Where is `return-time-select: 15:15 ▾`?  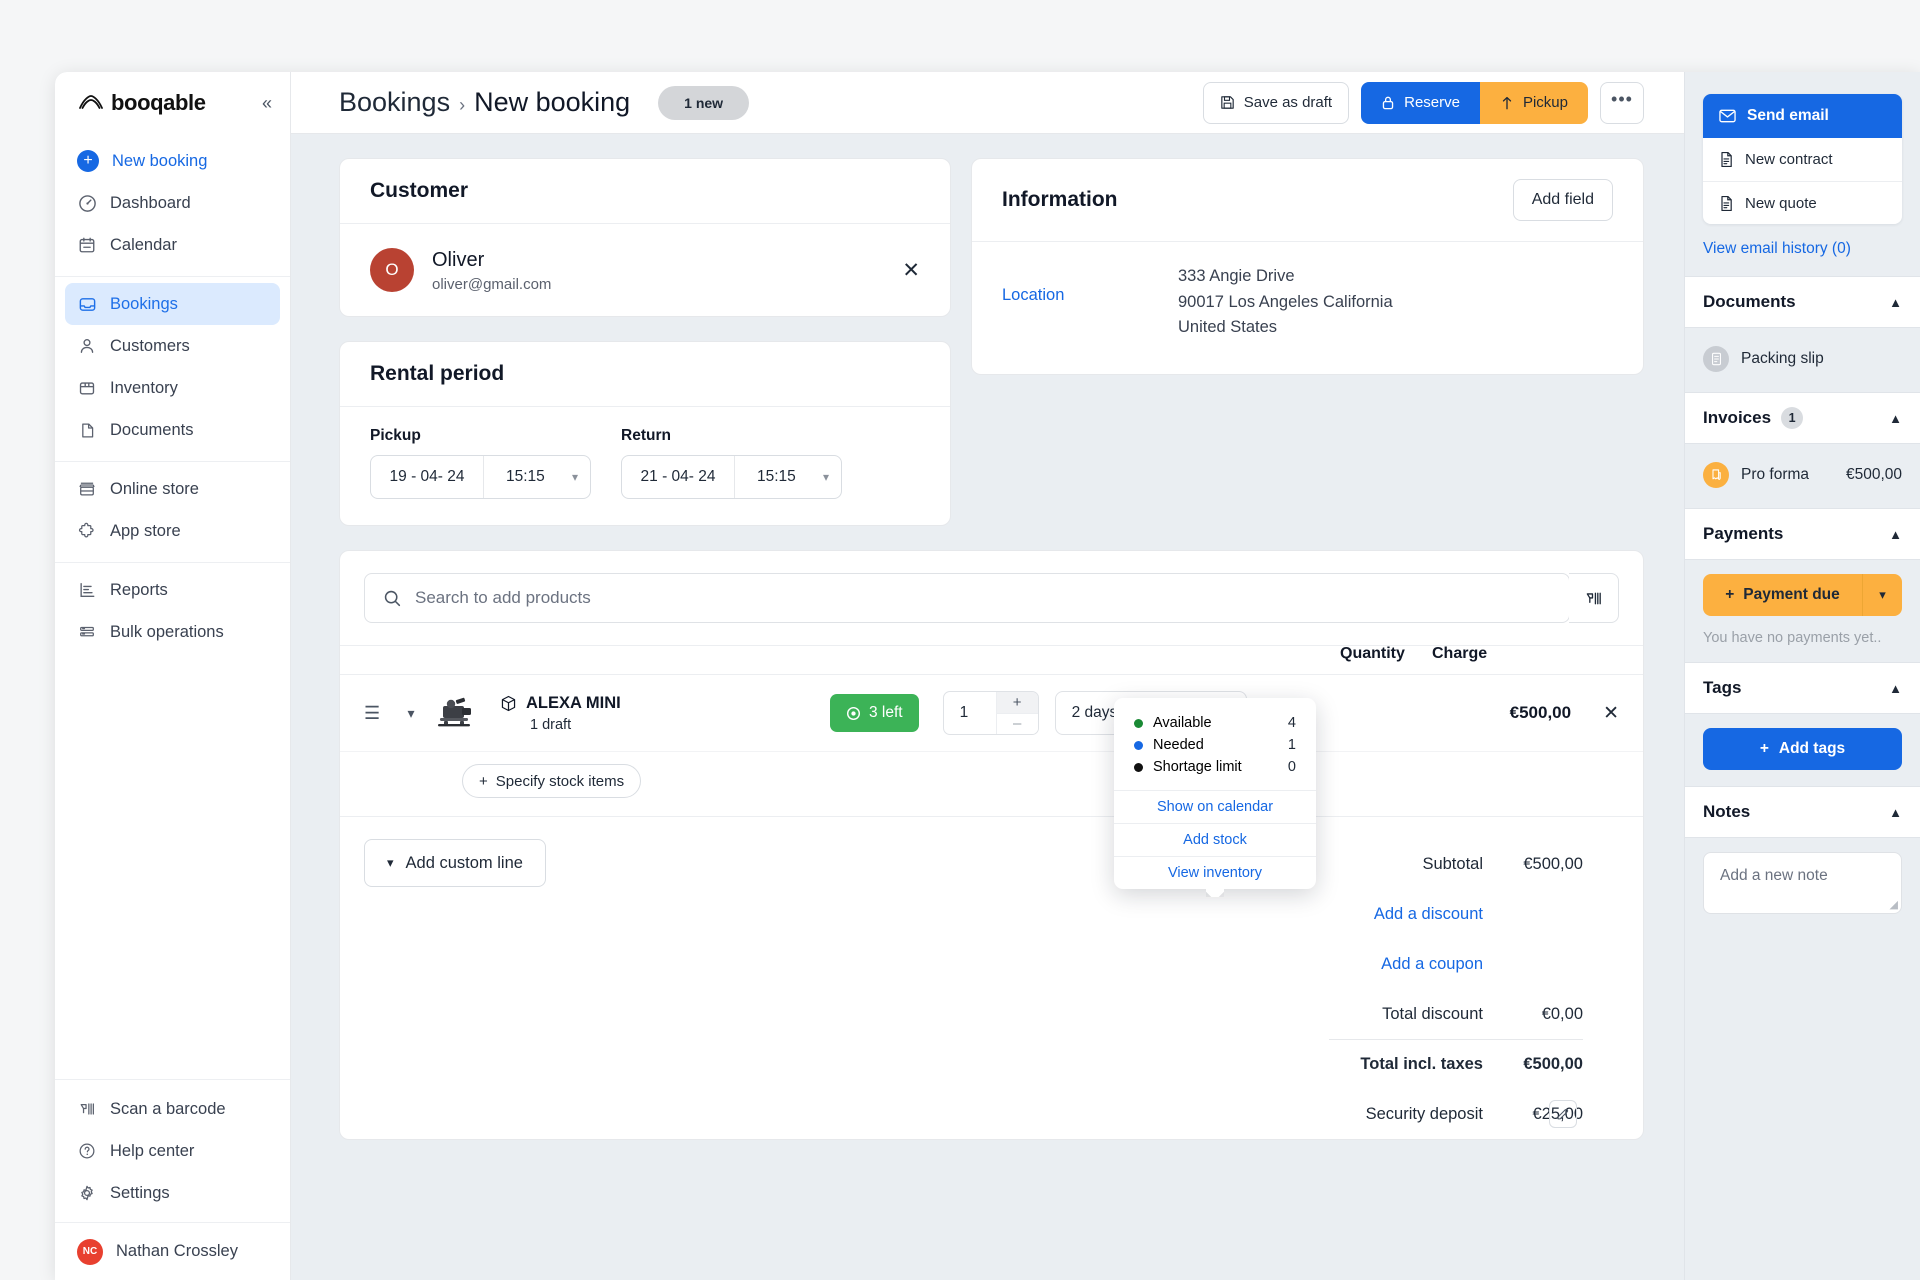
return-time-select: 15:15 ▾ is located at coordinates (788, 477).